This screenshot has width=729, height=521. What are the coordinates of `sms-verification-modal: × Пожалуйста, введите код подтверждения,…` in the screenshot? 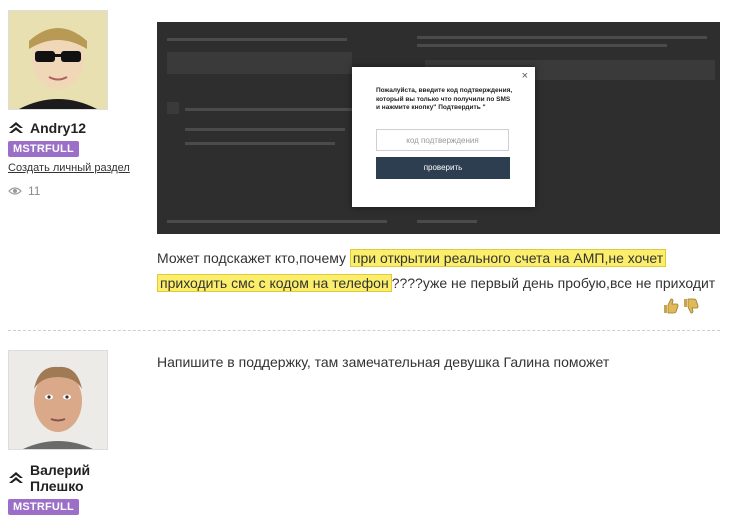 It's located at (443, 137).